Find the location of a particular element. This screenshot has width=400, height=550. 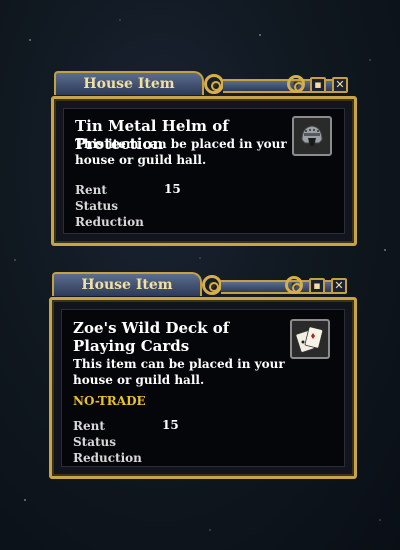

no-trade-flag: NO-TRADE is located at coordinates (109, 401).